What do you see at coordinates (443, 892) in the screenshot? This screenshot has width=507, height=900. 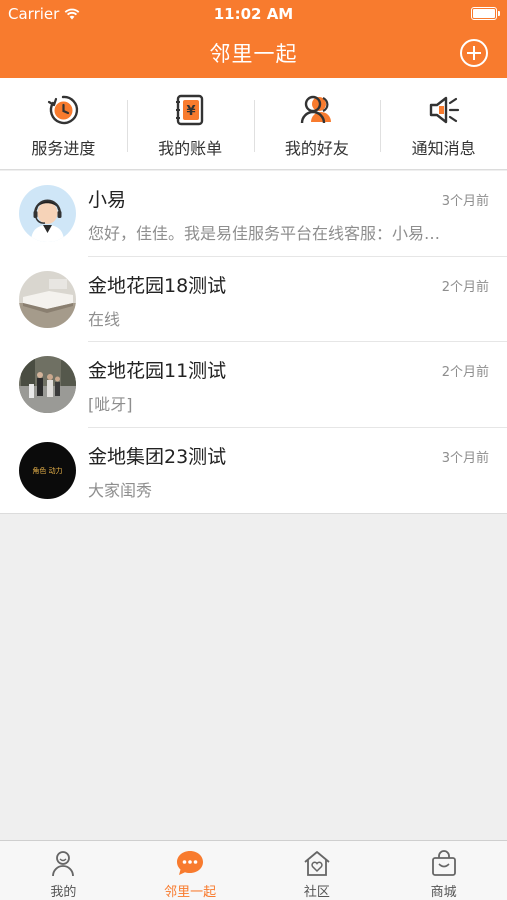 I see `tab-label: 商城` at bounding box center [443, 892].